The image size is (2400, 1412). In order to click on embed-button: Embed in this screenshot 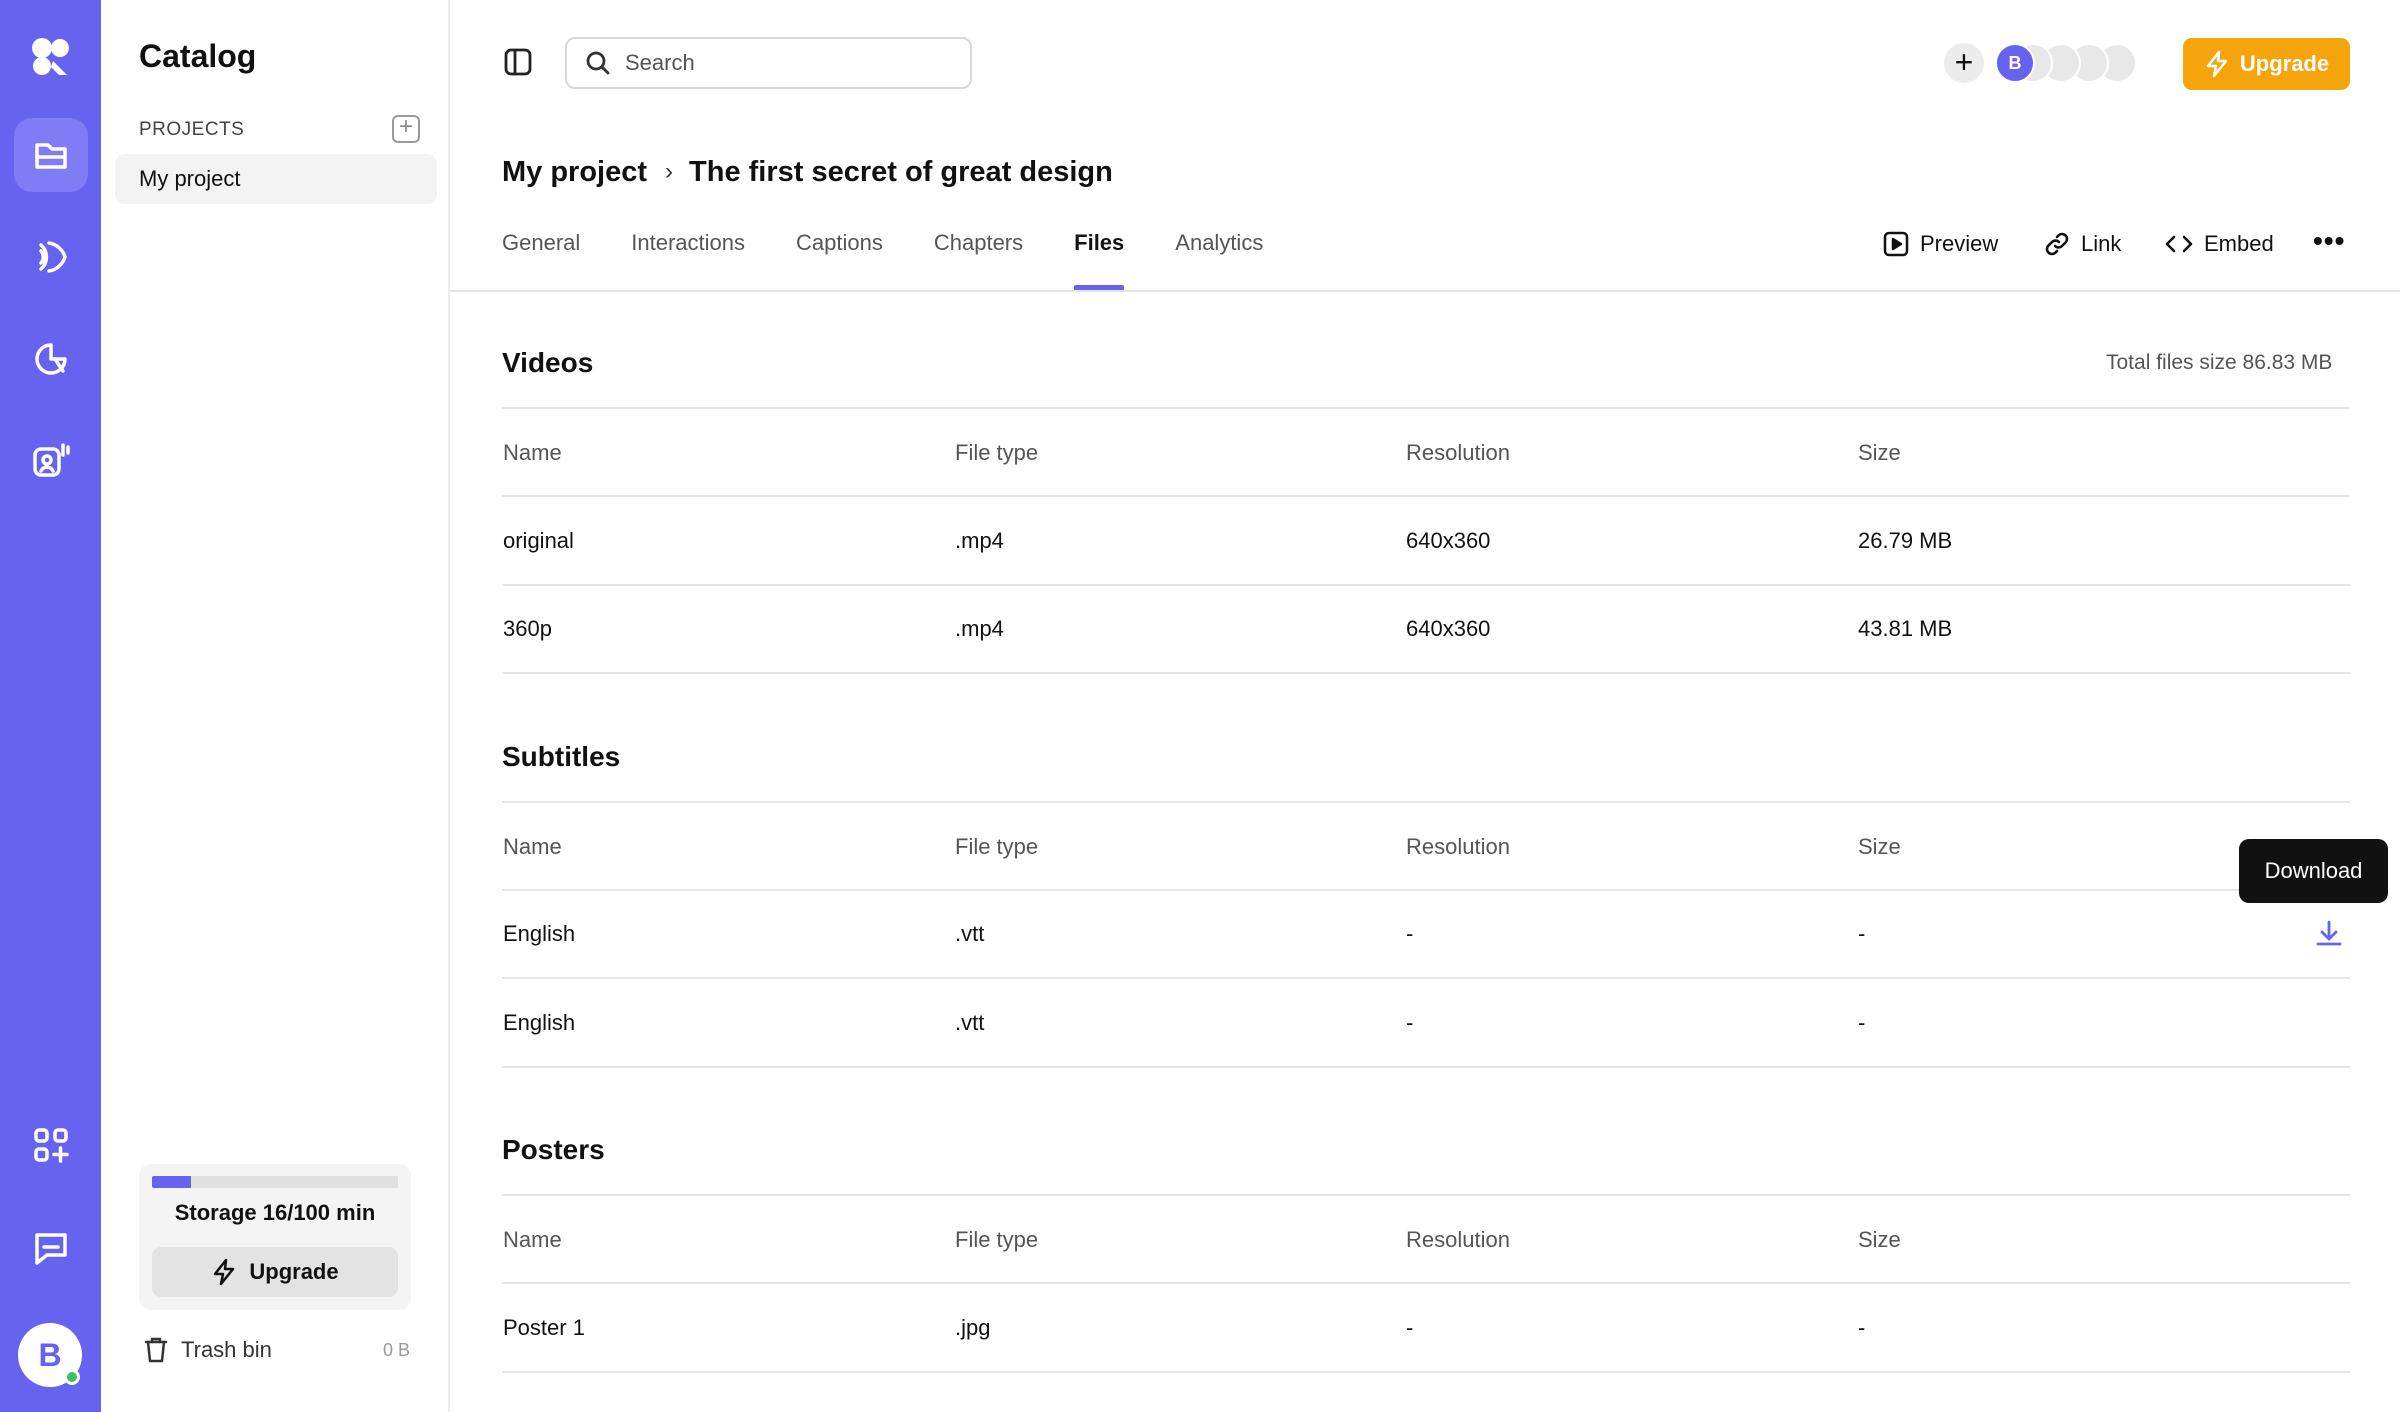, I will do `click(2219, 244)`.